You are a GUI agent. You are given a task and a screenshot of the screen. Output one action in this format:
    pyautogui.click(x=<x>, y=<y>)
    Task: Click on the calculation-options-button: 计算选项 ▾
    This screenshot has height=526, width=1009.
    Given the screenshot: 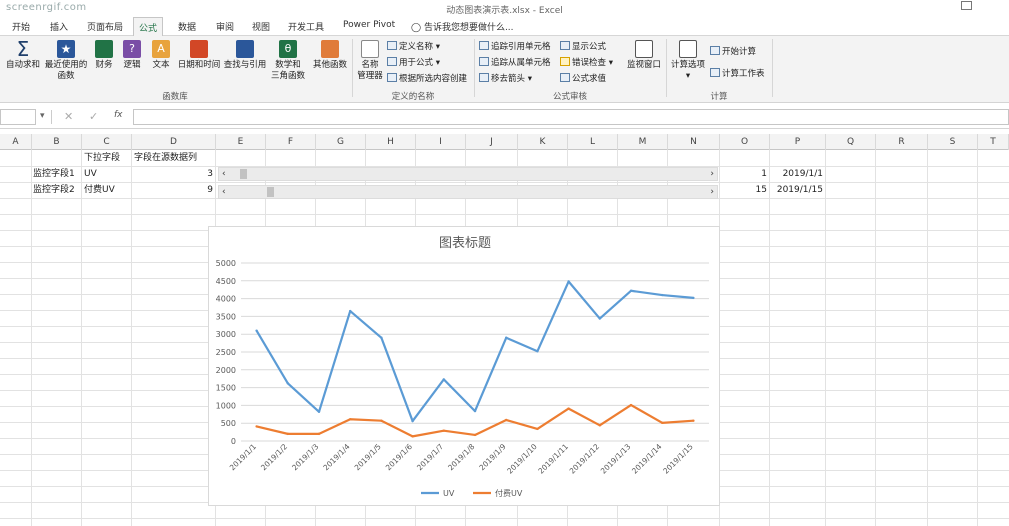 What is the action you would take?
    pyautogui.click(x=688, y=61)
    